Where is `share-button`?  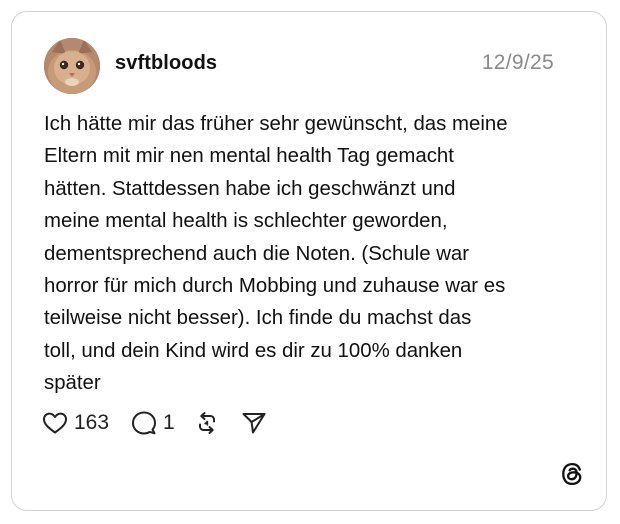 share-button is located at coordinates (254, 423).